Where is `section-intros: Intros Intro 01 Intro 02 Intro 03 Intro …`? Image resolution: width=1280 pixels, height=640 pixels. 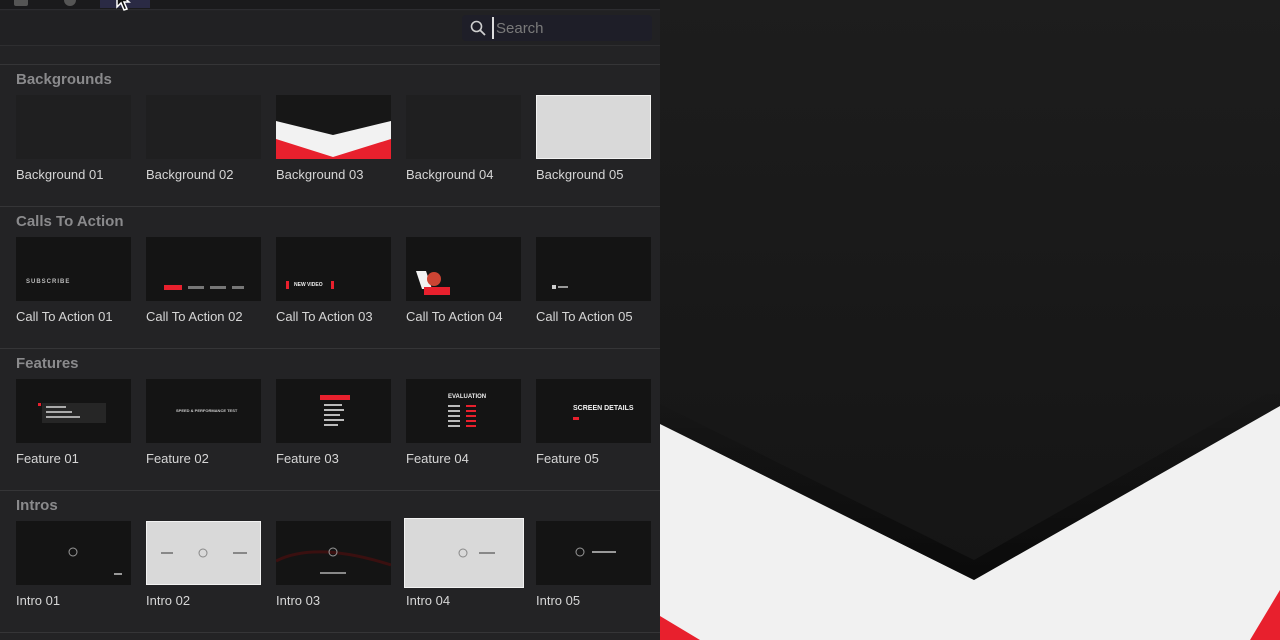 section-intros: Intros Intro 01 Intro 02 Intro 03 Intro … is located at coordinates (330, 561).